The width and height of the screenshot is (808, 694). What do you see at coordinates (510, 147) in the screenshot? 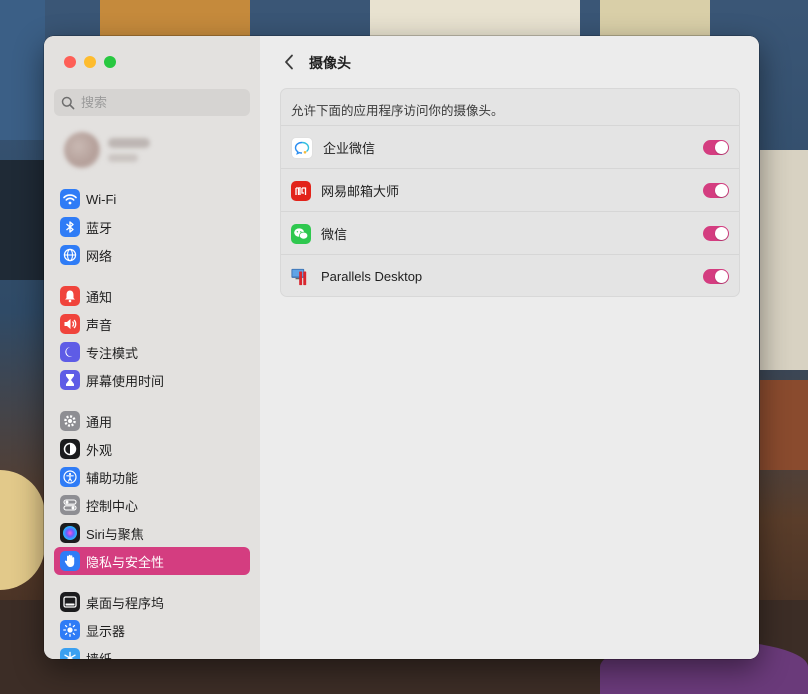
I see `app-row: 企业微信` at bounding box center [510, 147].